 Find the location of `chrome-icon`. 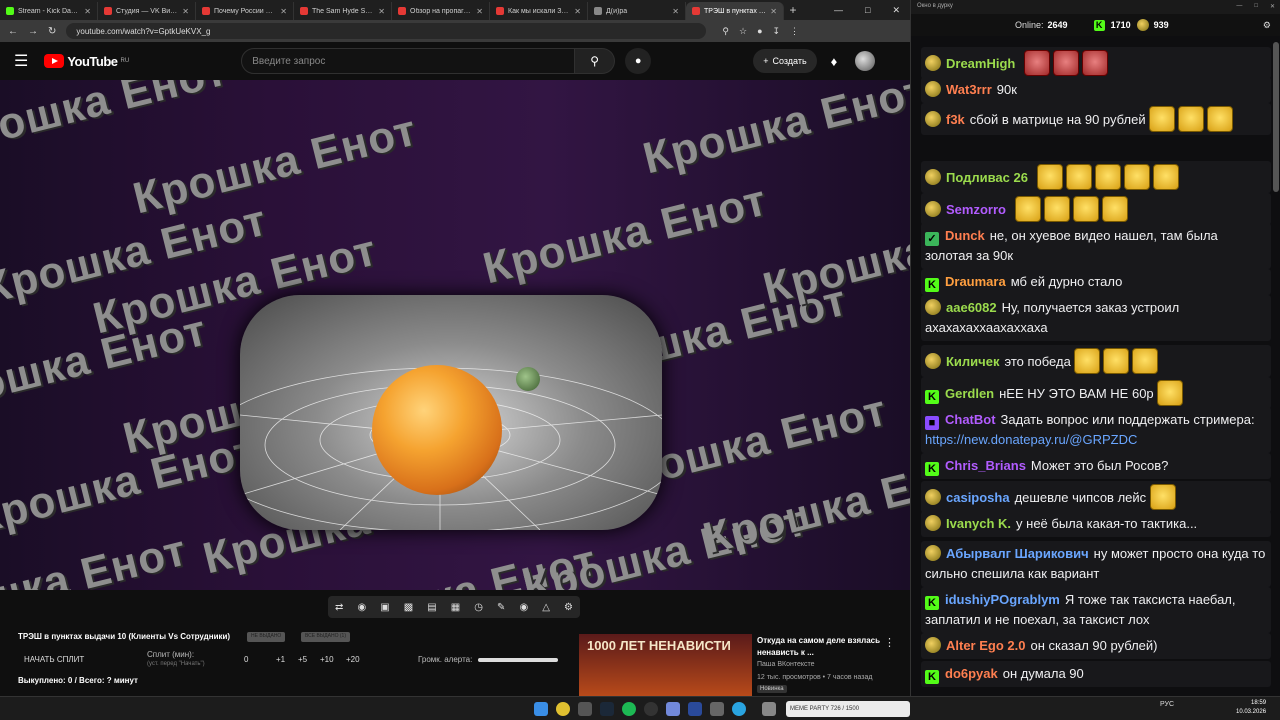

chrome-icon is located at coordinates (563, 709).